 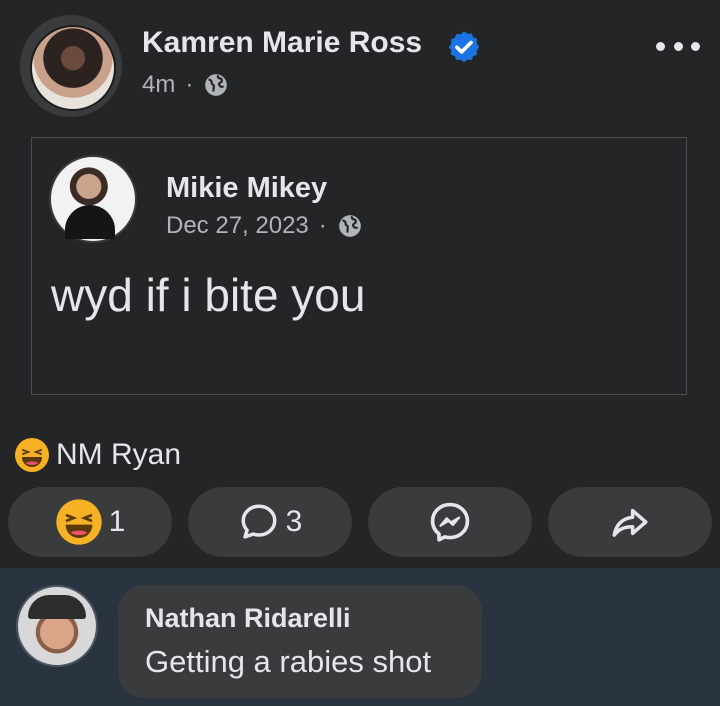 What do you see at coordinates (248, 618) in the screenshot?
I see `commenter-name: Nathan Ridarelli` at bounding box center [248, 618].